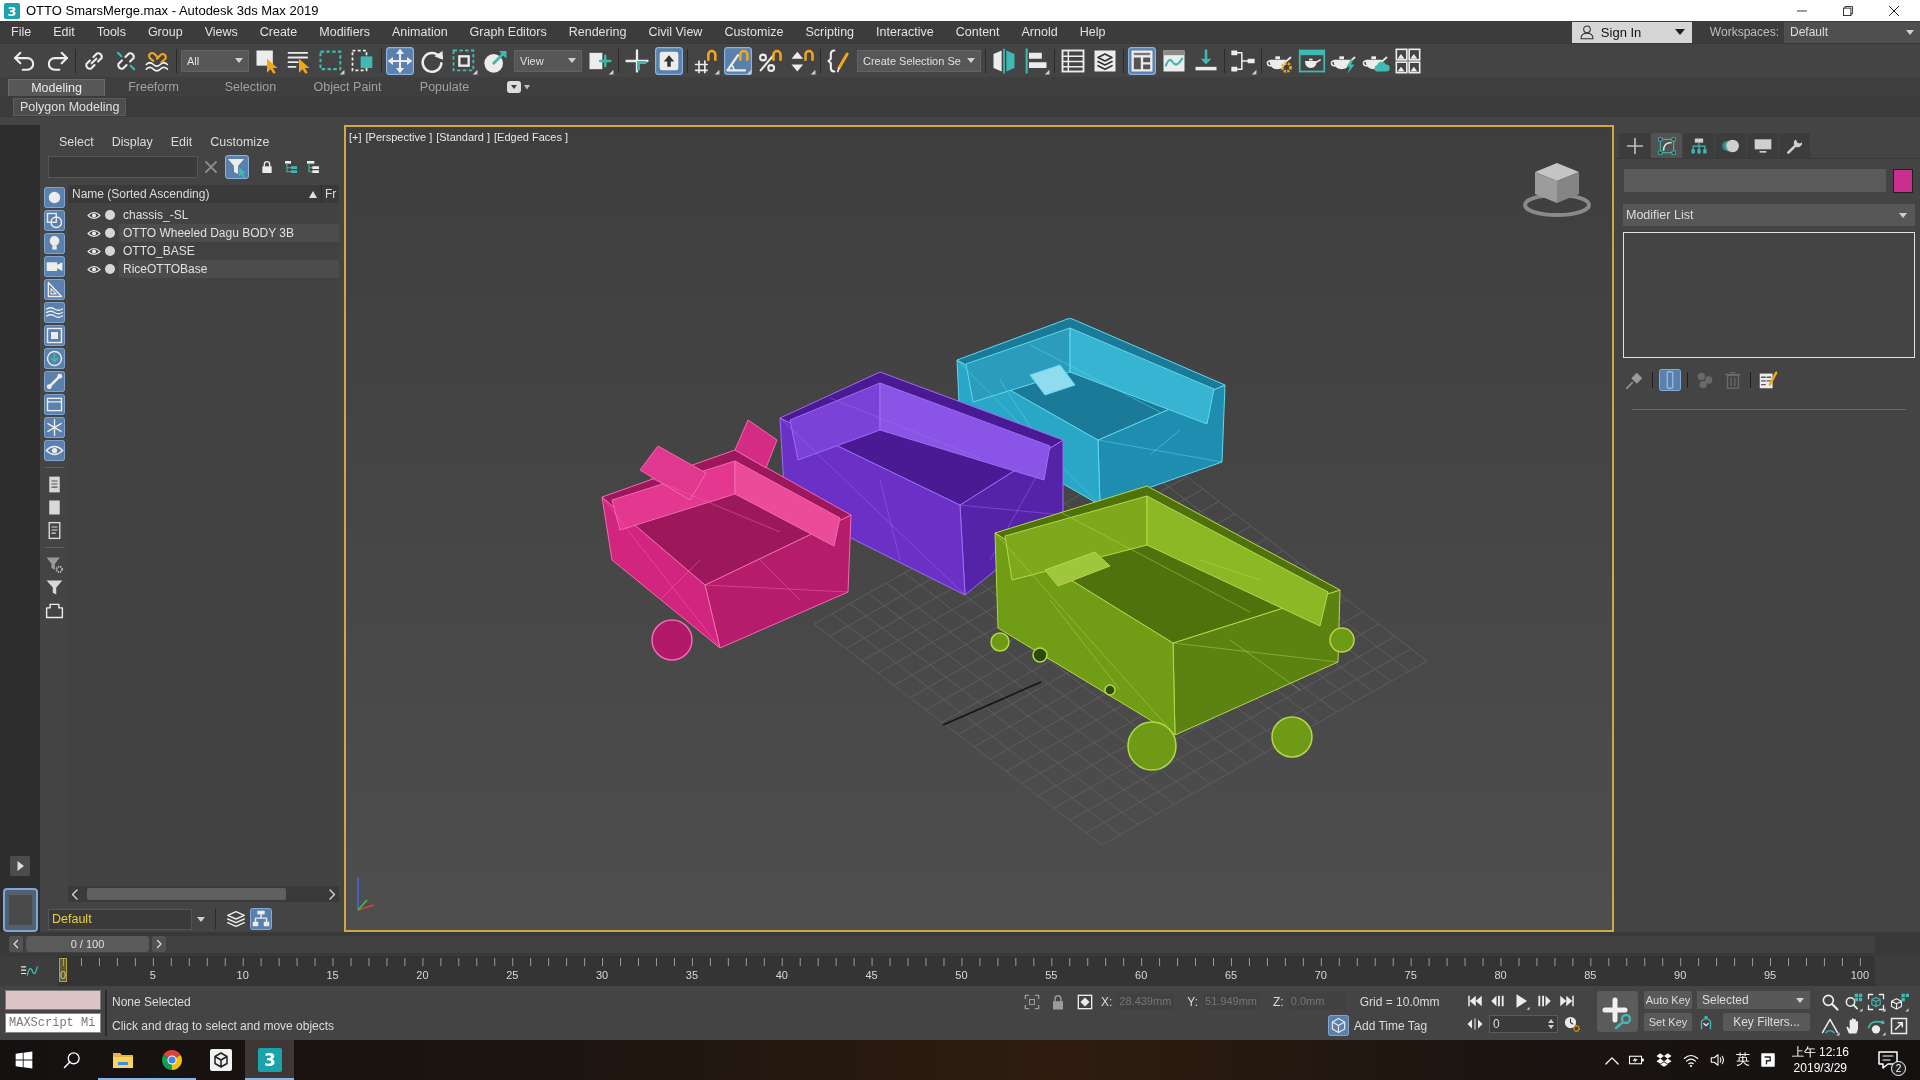  Describe the element at coordinates (53, 1000) in the screenshot. I see `script-output-field` at that location.